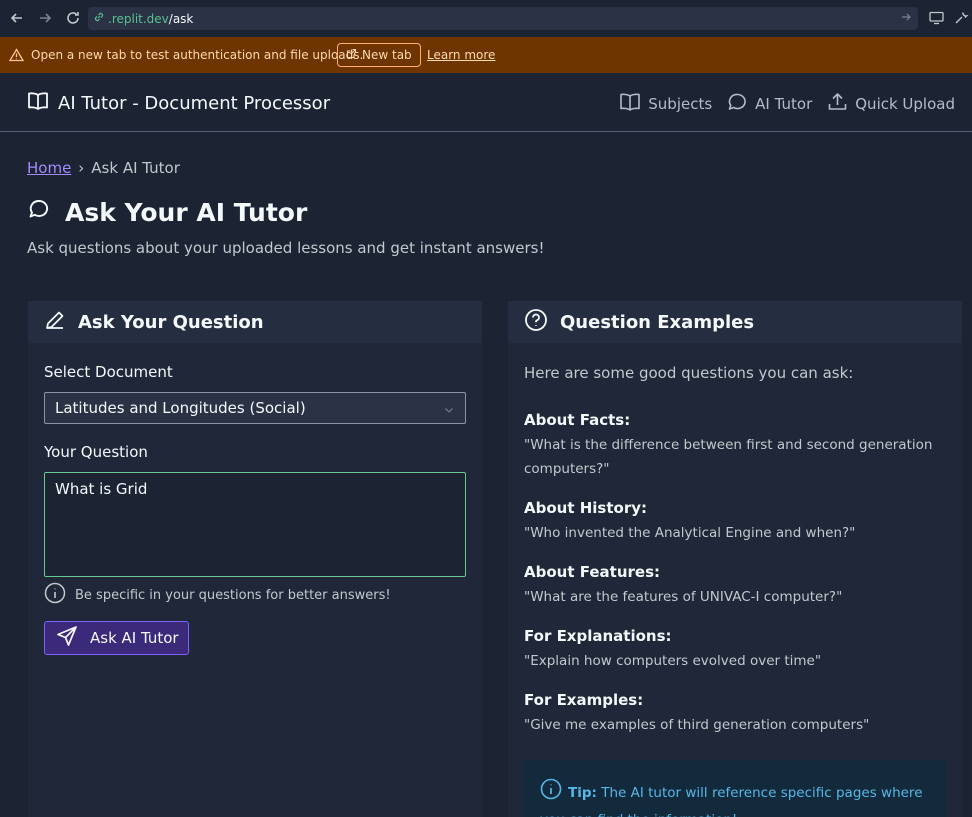 Image resolution: width=972 pixels, height=817 pixels. Describe the element at coordinates (180, 408) in the screenshot. I see `document-select-value: Latitudes and Longitudes (Social)` at that location.